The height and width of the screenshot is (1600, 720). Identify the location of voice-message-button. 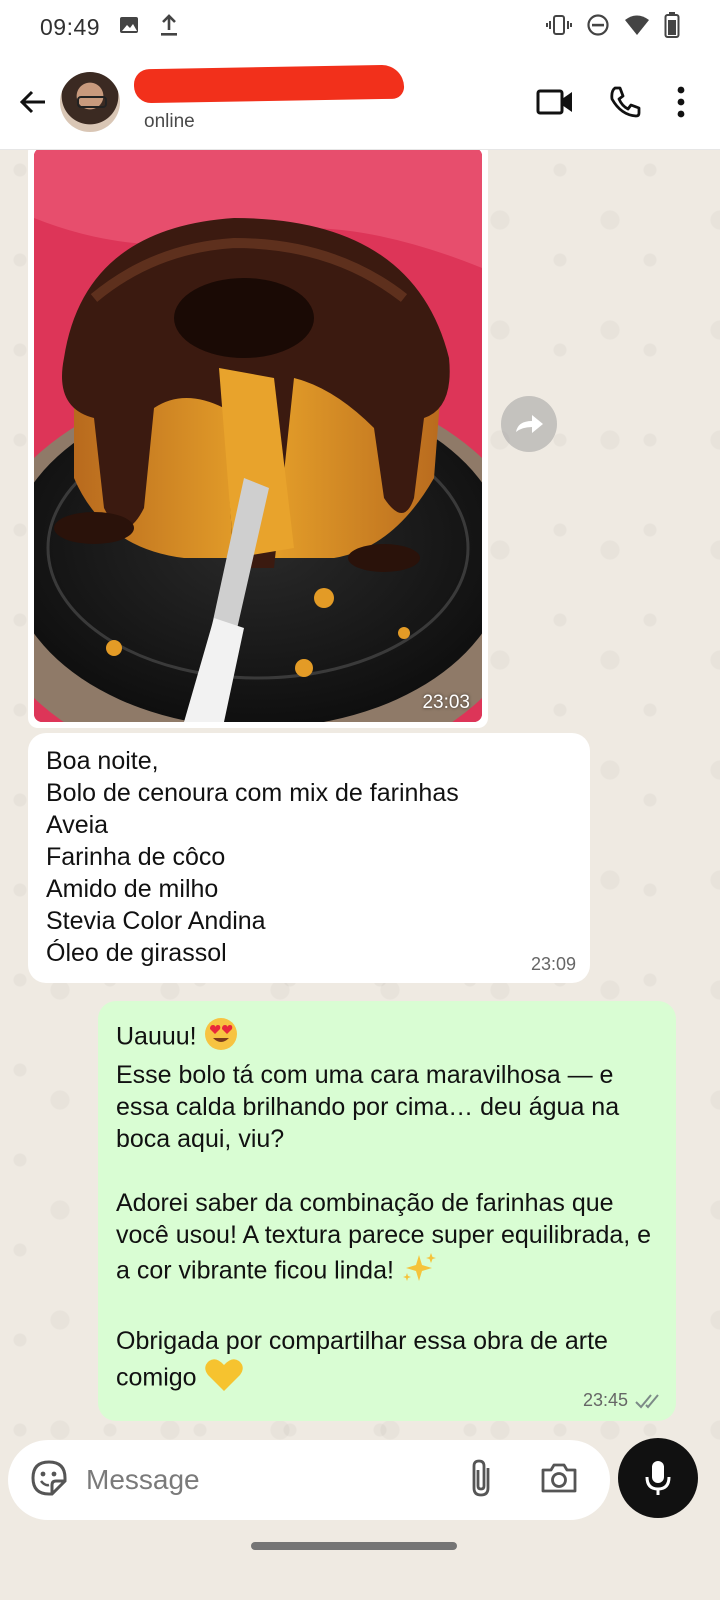
(658, 1478).